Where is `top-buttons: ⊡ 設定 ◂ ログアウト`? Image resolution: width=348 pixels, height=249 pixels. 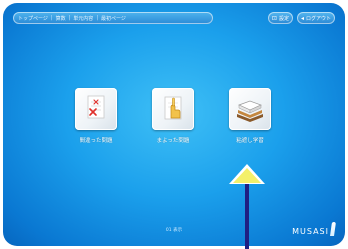
top-buttons: ⊡ 設定 ◂ ログアウト is located at coordinates (301, 18).